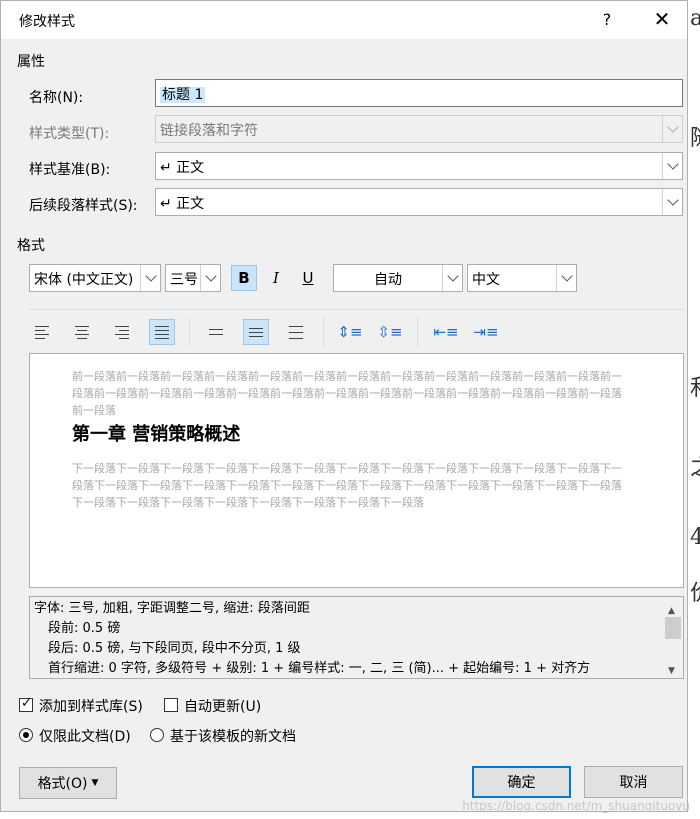  What do you see at coordinates (91, 706) in the screenshot?
I see `add-to-gallery-label: 添加到样式库(S)` at bounding box center [91, 706].